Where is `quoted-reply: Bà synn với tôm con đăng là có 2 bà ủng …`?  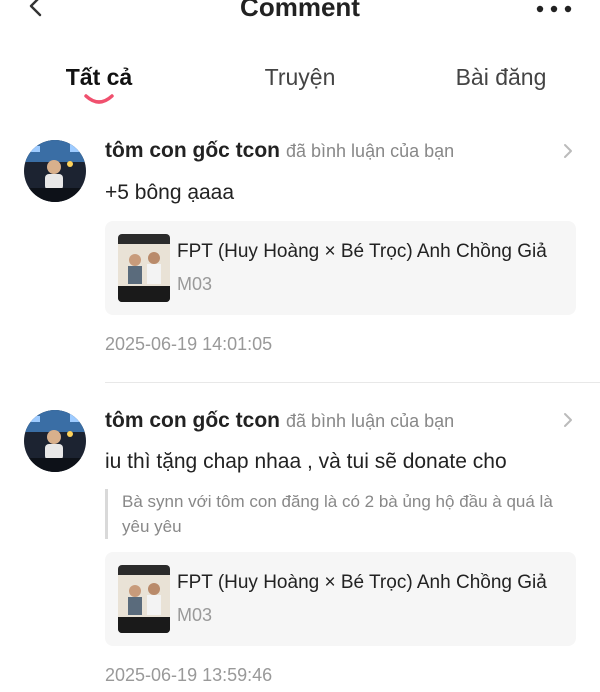 quoted-reply: Bà synn với tôm con đăng là có 2 bà ủng … is located at coordinates (342, 514).